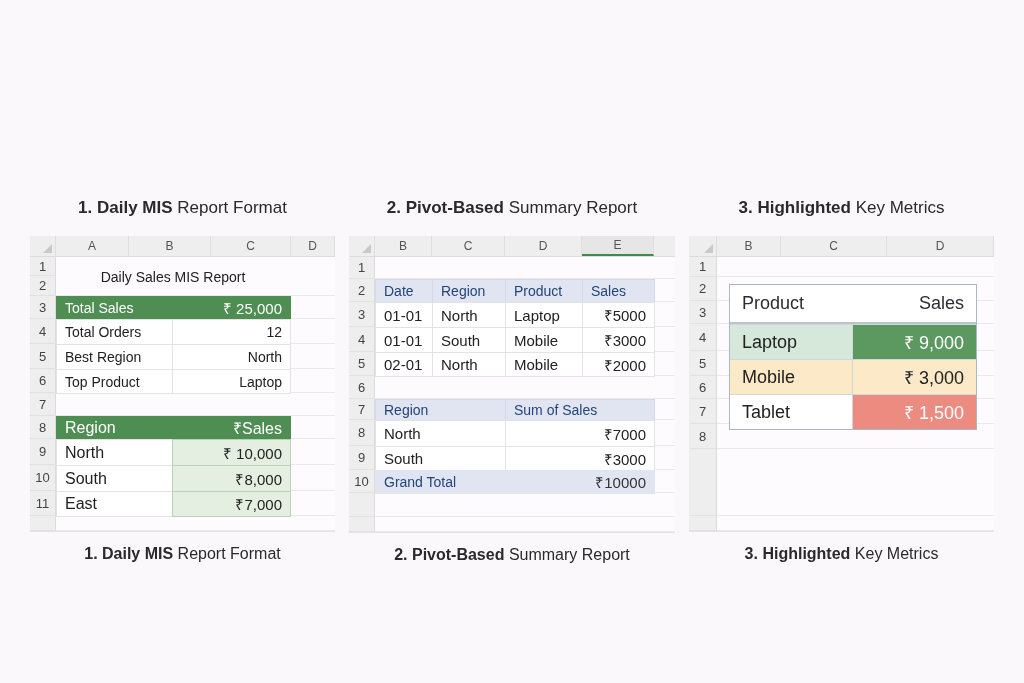 The image size is (1024, 683). Describe the element at coordinates (231, 428) in the screenshot. I see `column-heading: ₹Sales` at that location.